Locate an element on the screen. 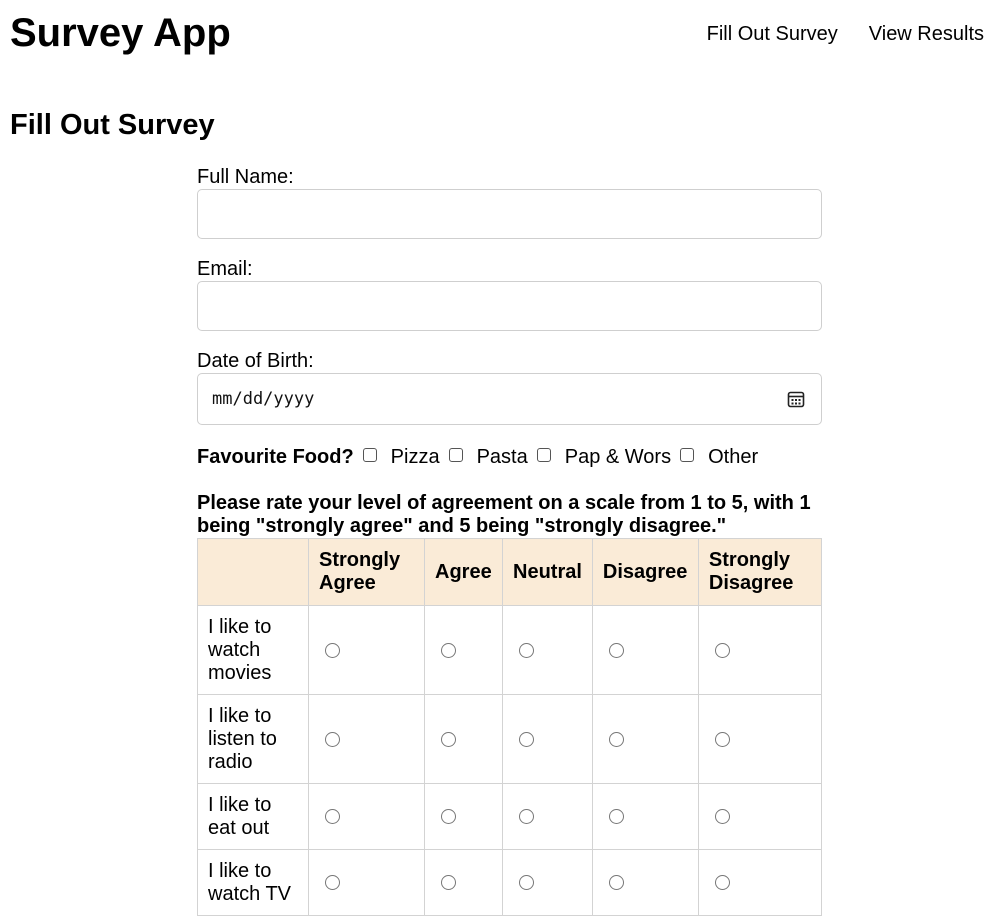 The height and width of the screenshot is (918, 995). email-input is located at coordinates (509, 306).